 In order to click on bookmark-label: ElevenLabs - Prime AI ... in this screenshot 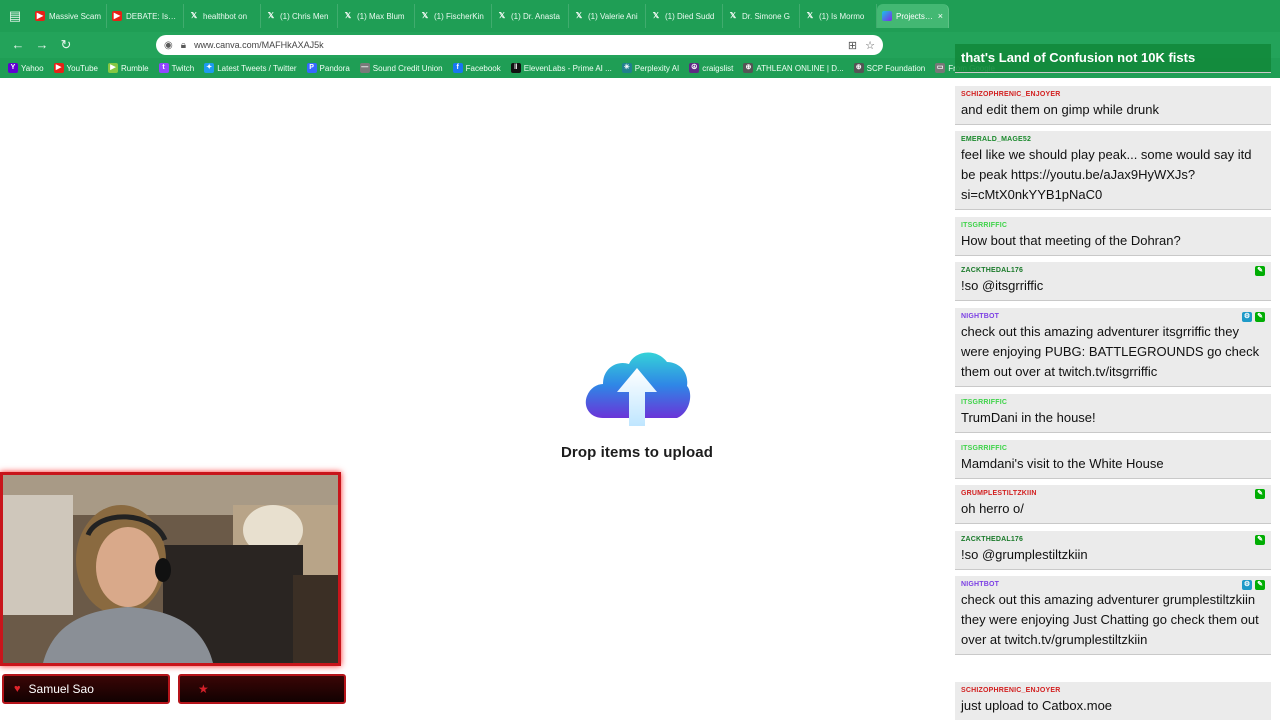, I will do `click(567, 68)`.